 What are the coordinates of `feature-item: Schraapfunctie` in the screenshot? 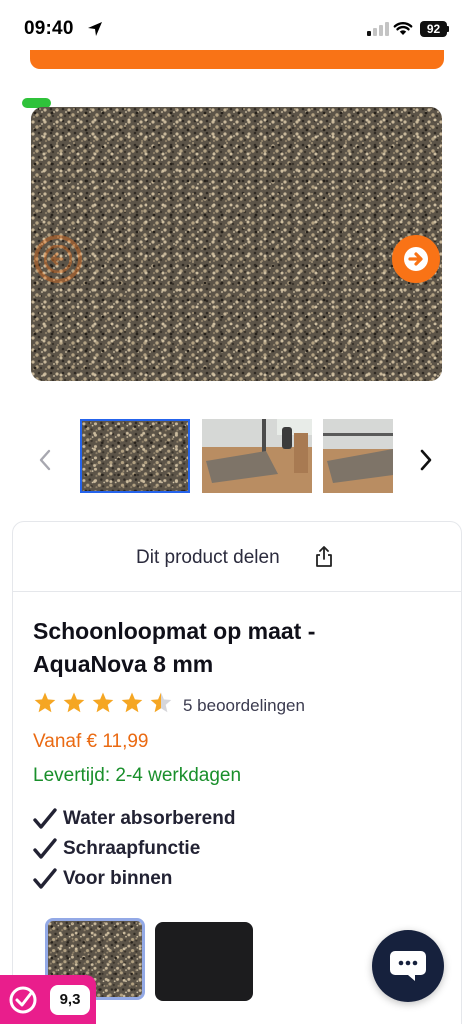 It's located at (134, 849).